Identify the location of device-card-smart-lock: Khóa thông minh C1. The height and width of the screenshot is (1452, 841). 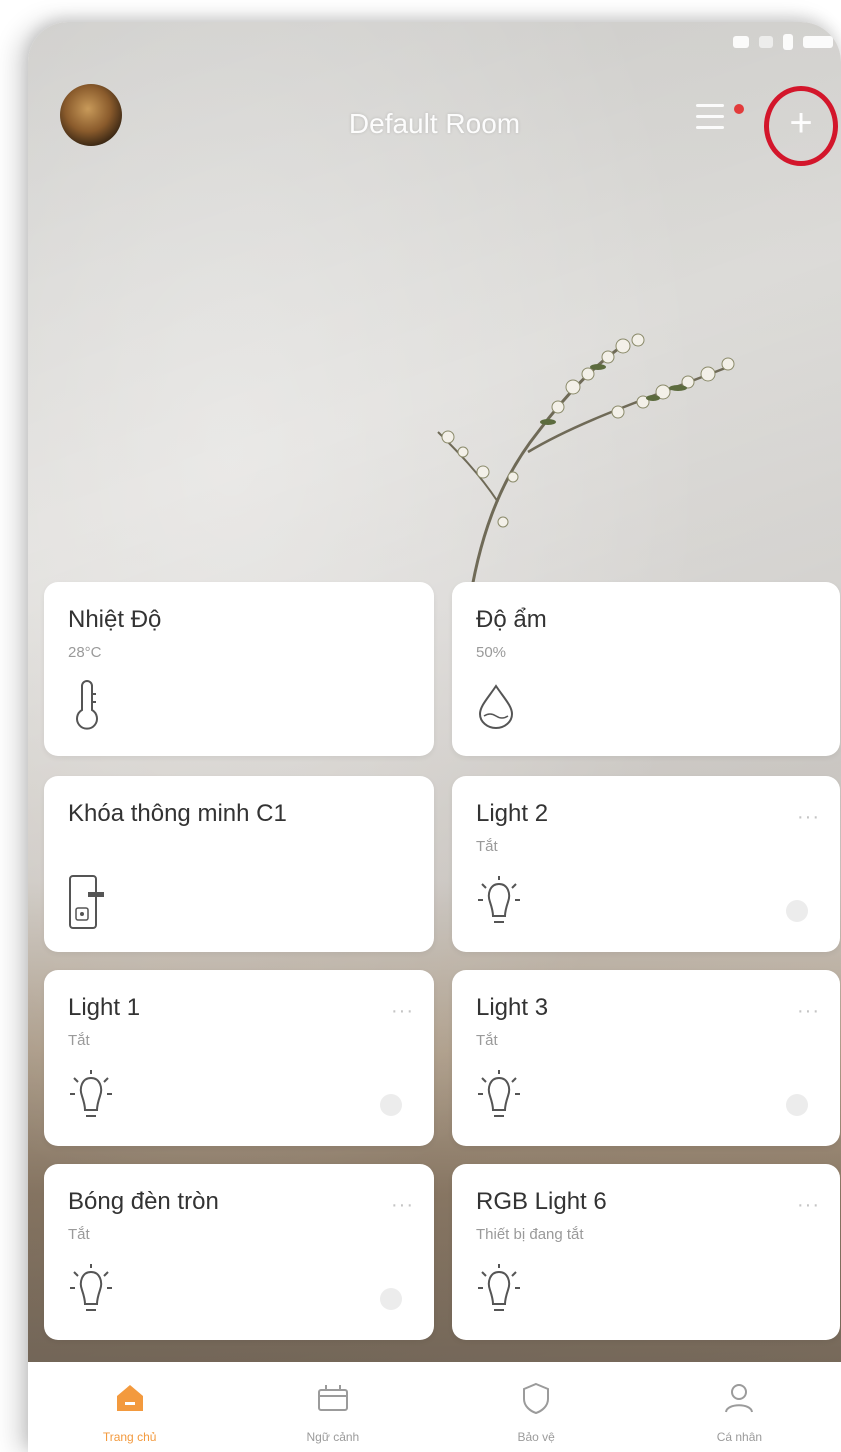
(239, 864).